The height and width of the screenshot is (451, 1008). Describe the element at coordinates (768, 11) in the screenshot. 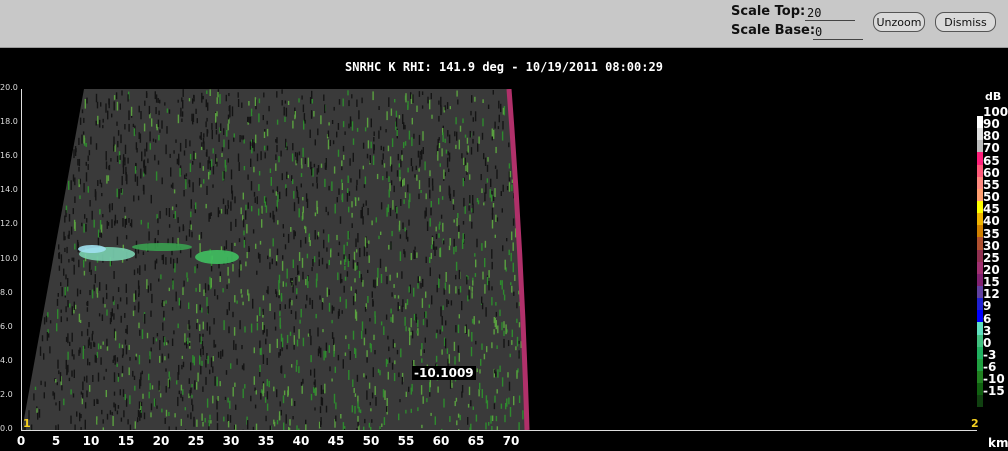

I see `scale-top-label: Scale Top:` at that location.